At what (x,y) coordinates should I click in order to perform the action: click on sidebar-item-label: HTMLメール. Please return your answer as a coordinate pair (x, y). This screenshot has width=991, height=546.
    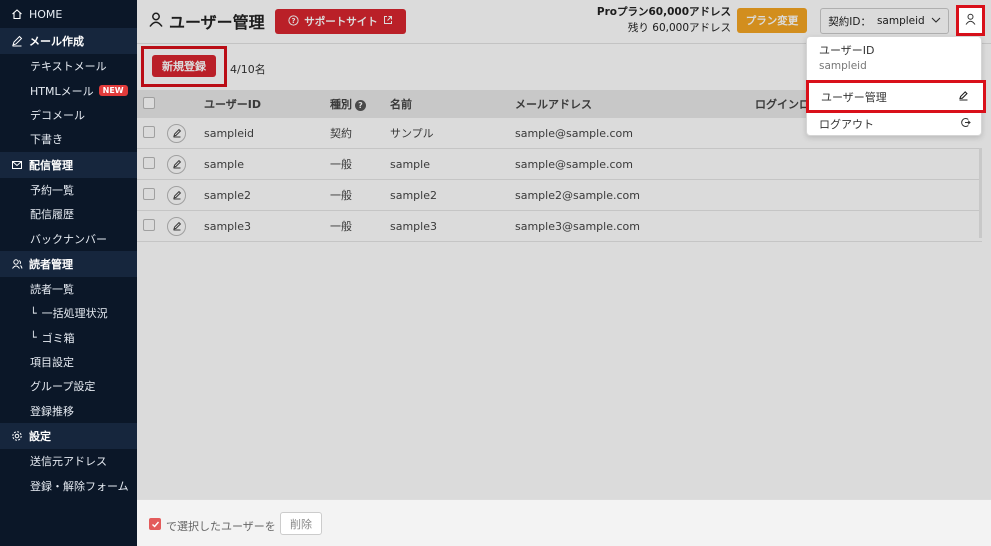
    Looking at the image, I should click on (62, 91).